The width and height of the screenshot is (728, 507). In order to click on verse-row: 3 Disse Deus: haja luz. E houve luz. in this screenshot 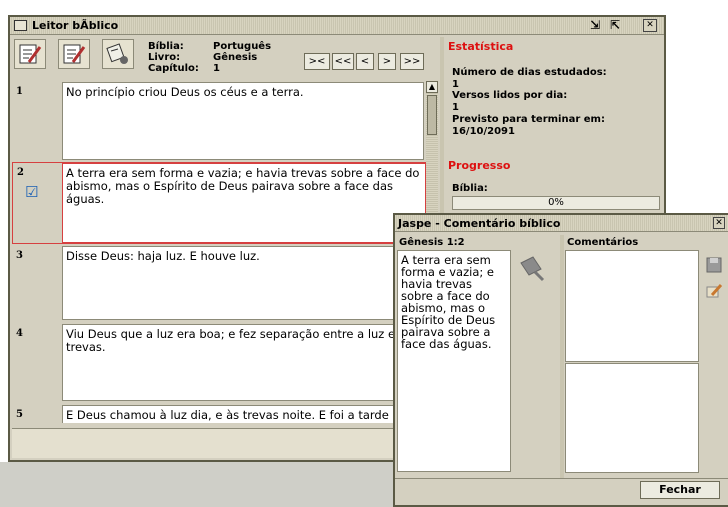, I will do `click(223, 283)`.